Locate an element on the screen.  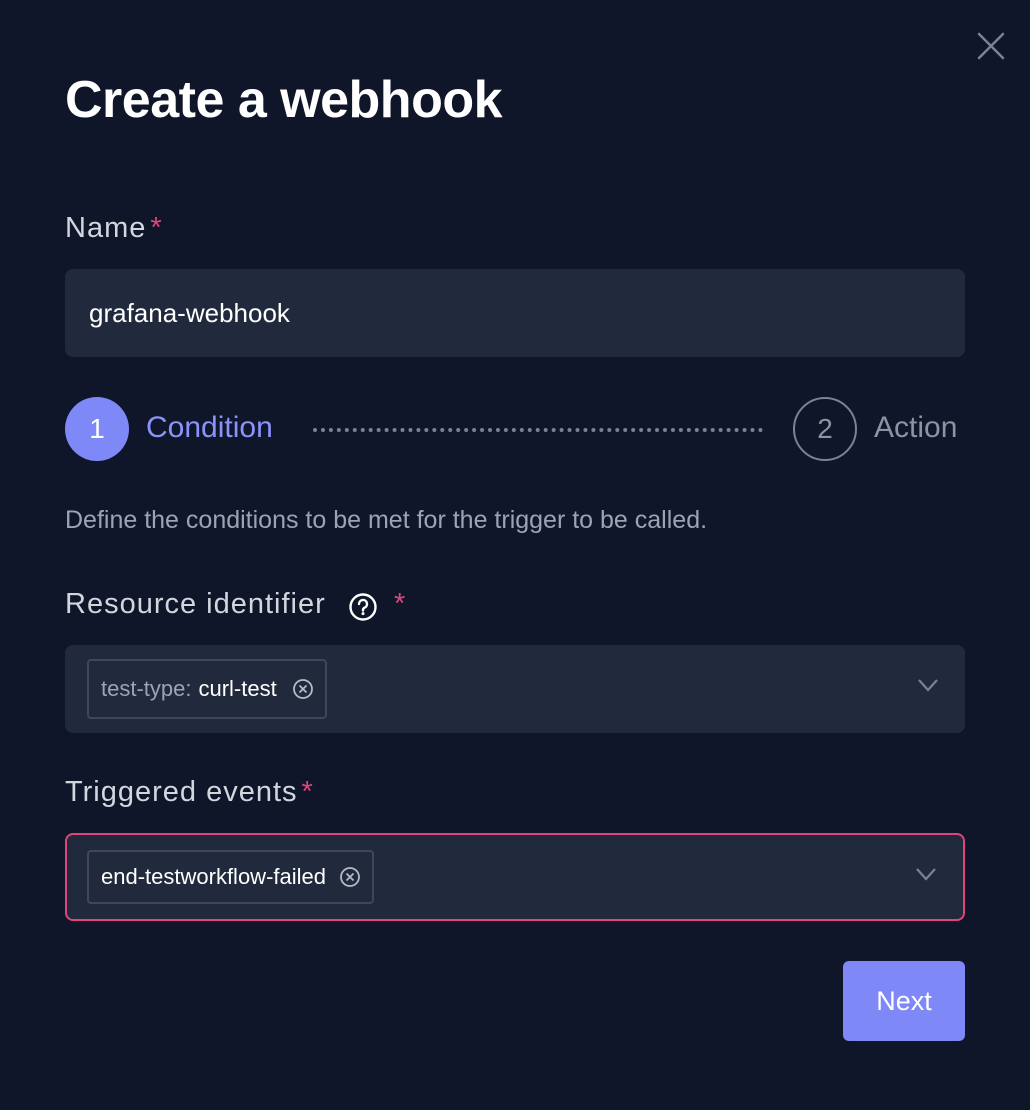
dialog-title: Create a webhook is located at coordinates (284, 100).